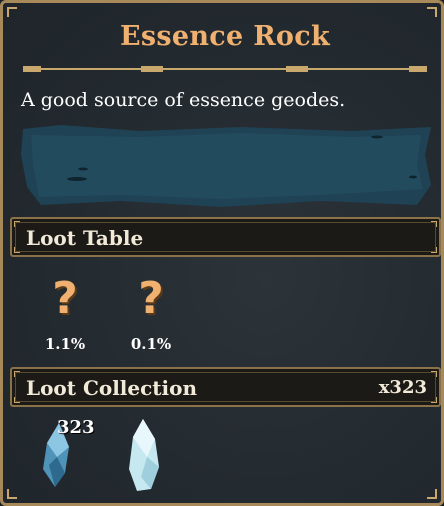 The image size is (444, 506). I want to click on loot-table-item-2: ? 0.1%, so click(151, 313).